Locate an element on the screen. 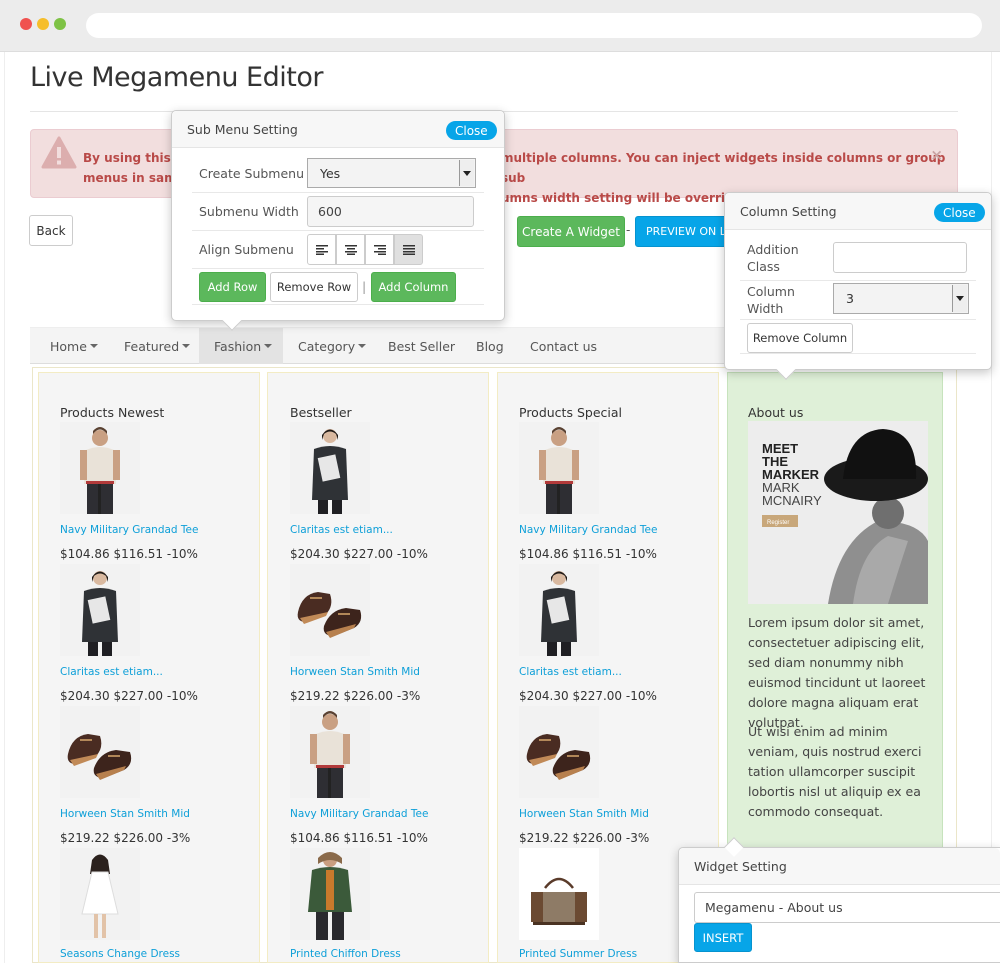 The height and width of the screenshot is (963, 1000). nav-label: Featured is located at coordinates (152, 346).